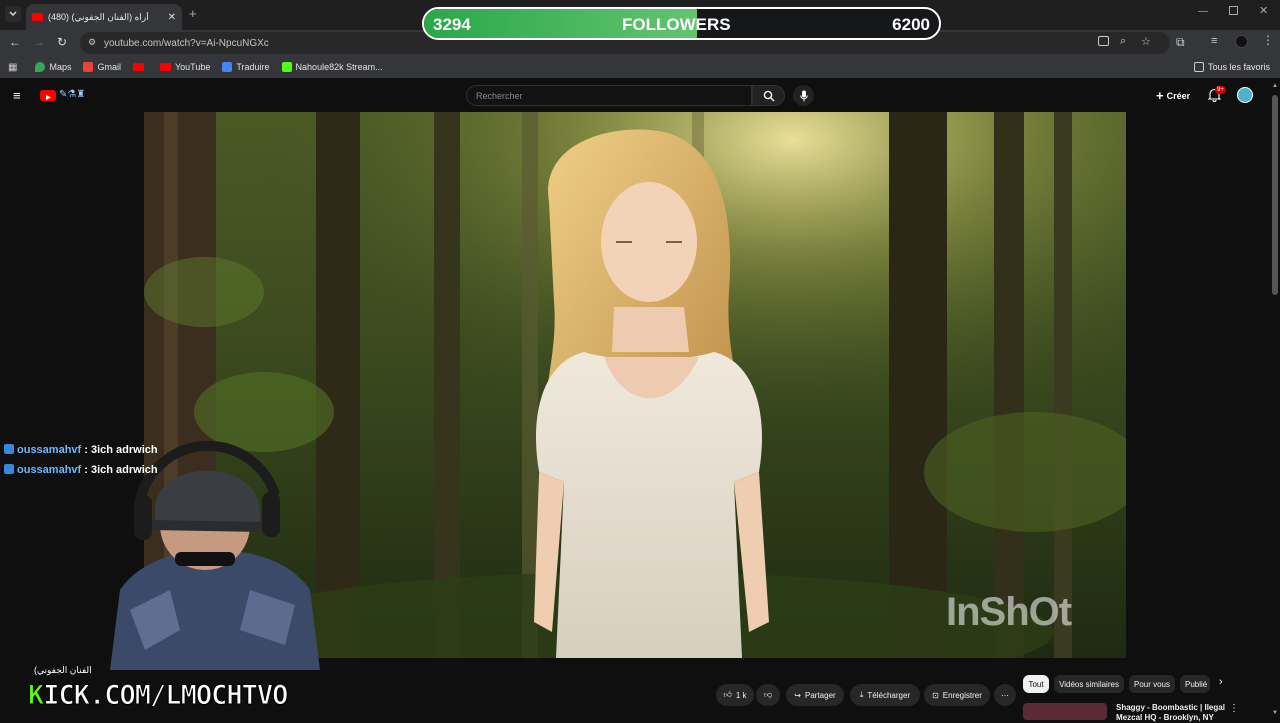  Describe the element at coordinates (1245, 95) in the screenshot. I see `account-avatar` at that location.